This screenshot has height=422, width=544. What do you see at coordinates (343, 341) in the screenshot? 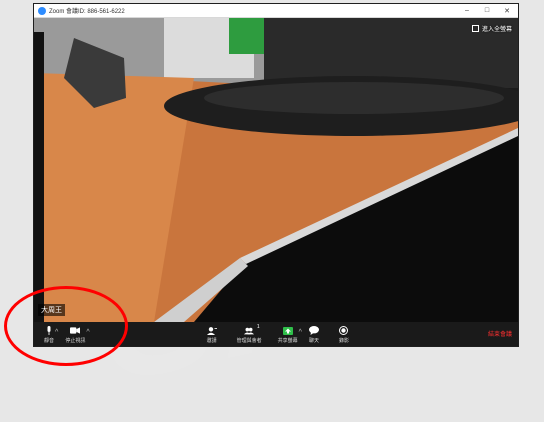
I see `record-label: 錄影` at bounding box center [343, 341].